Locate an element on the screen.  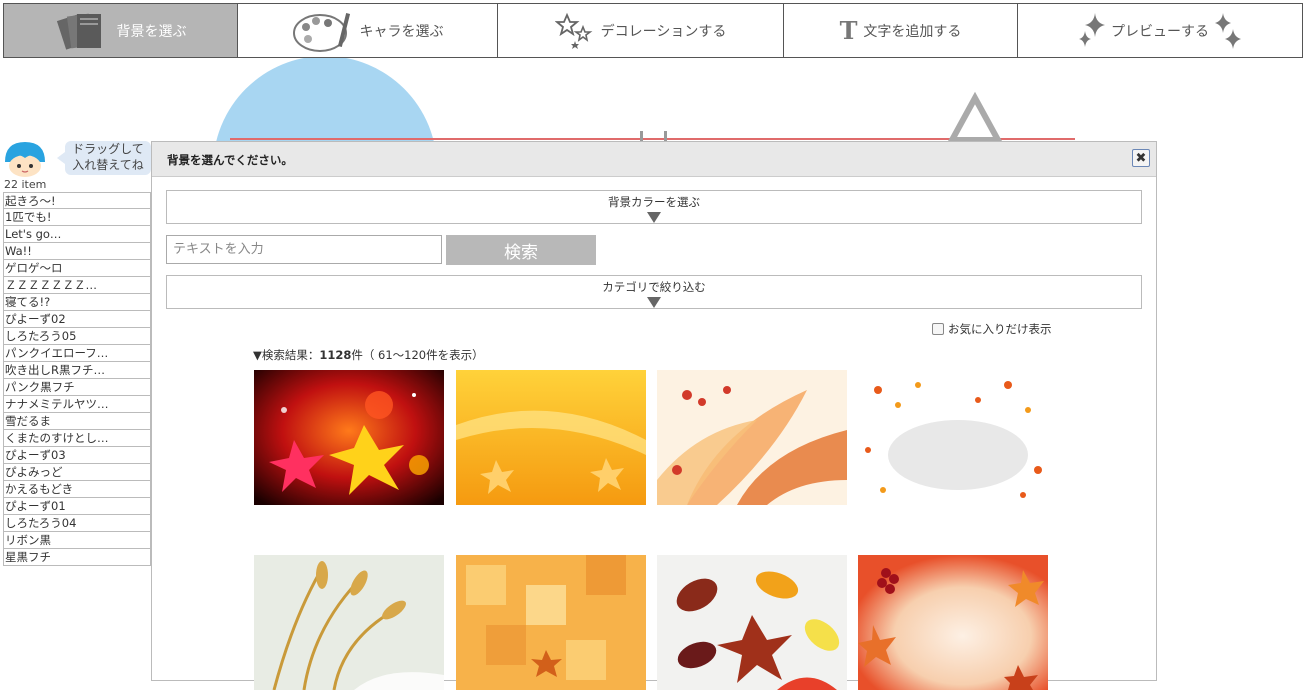
result-count: 1128 is located at coordinates (335, 355).